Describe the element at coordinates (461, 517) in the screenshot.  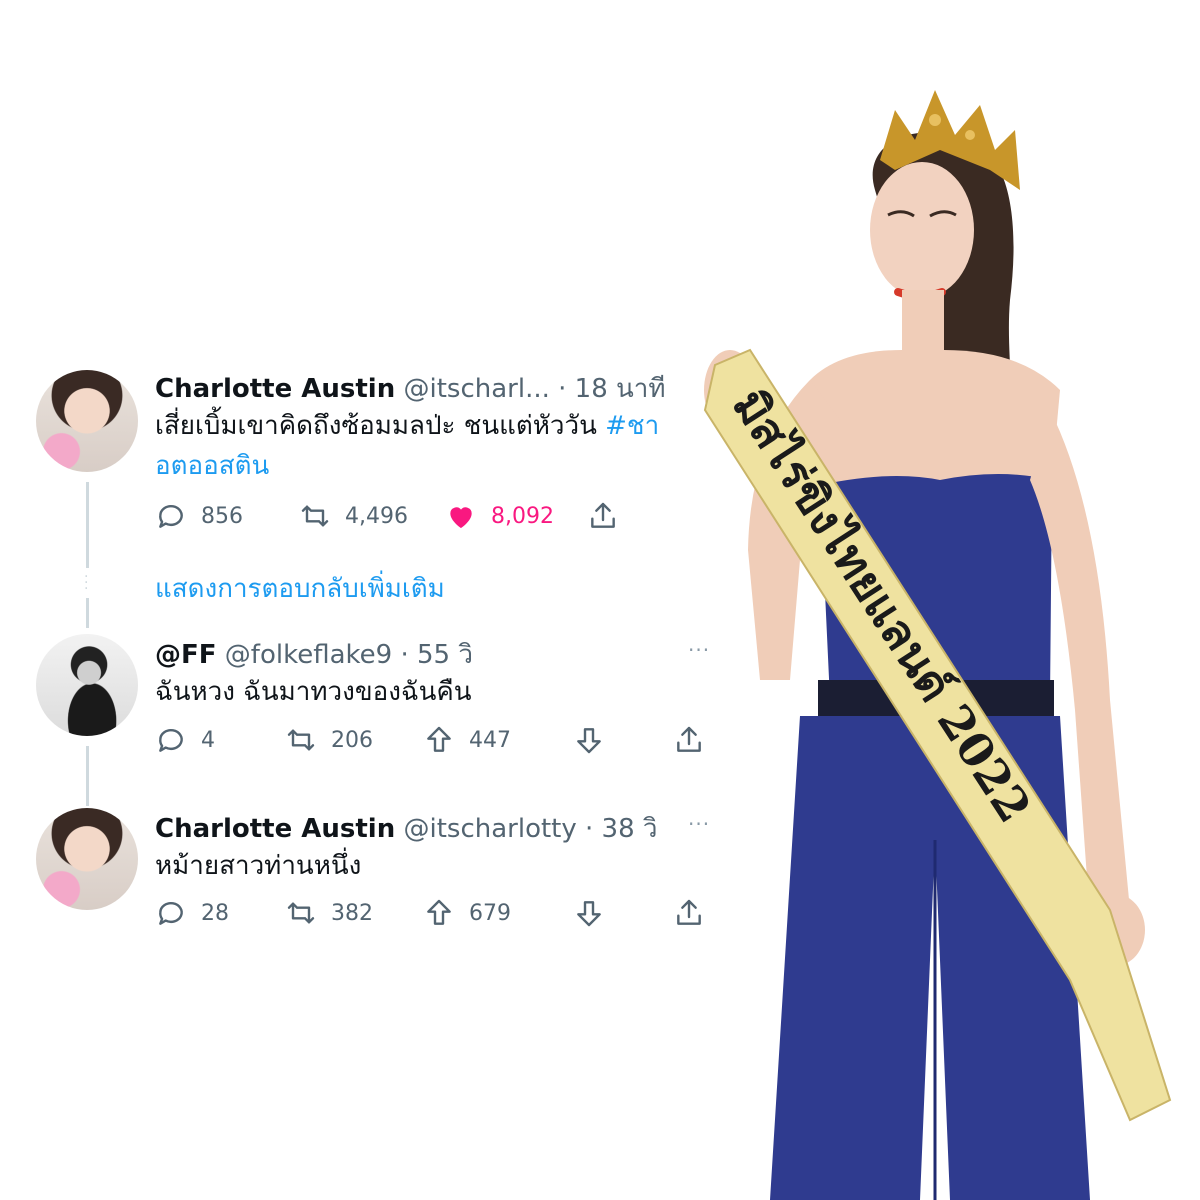
I see `heart-filled-icon` at that location.